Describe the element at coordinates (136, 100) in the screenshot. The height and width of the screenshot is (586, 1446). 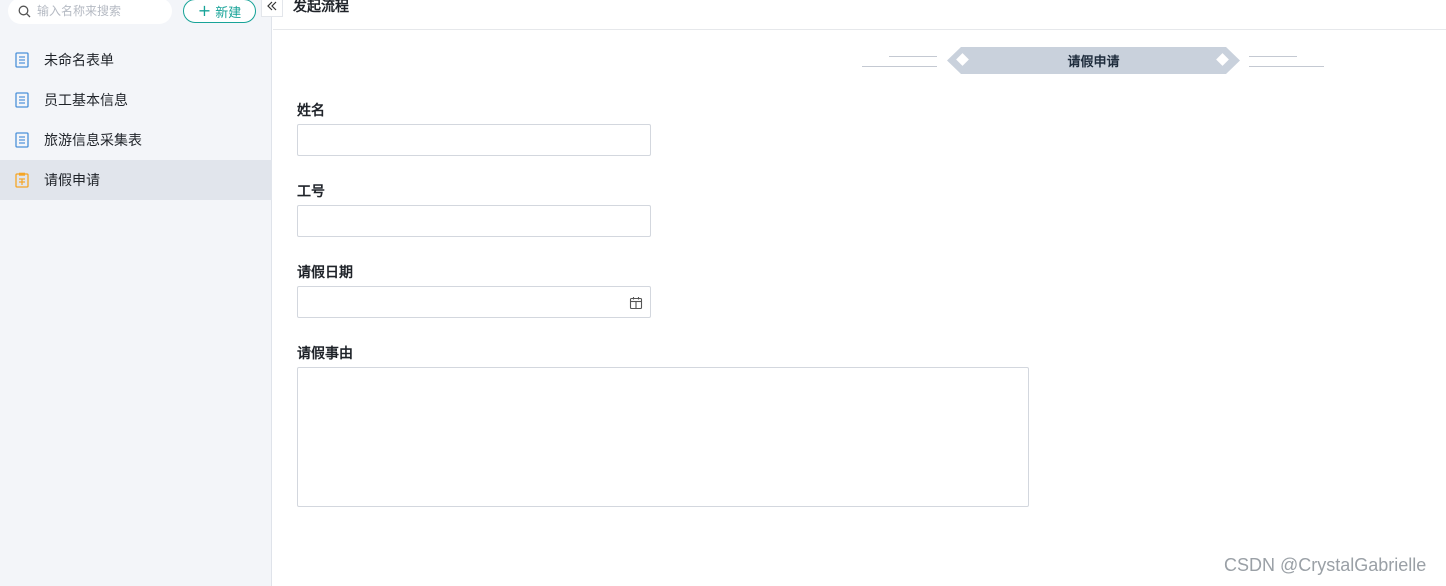
I see `form-list-item: 员工基本信息` at that location.